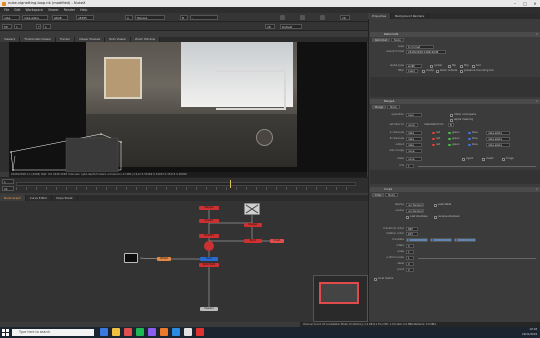  What do you see at coordinates (455, 34) in the screenshot?
I see `reformat-panel-header: Reformat1 ×` at bounding box center [455, 34].